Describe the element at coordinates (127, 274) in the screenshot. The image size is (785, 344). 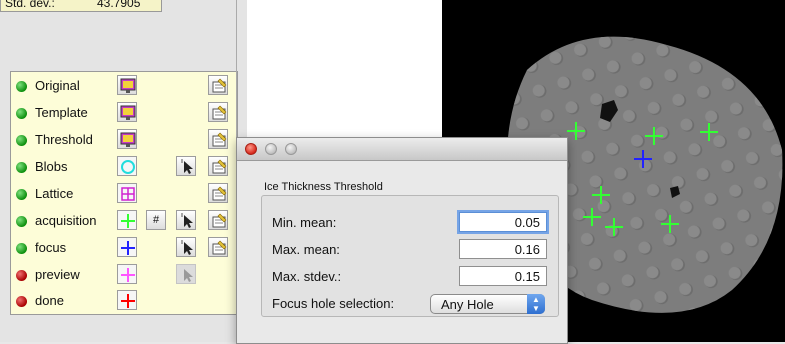
I see `magenta-cross-icon` at that location.